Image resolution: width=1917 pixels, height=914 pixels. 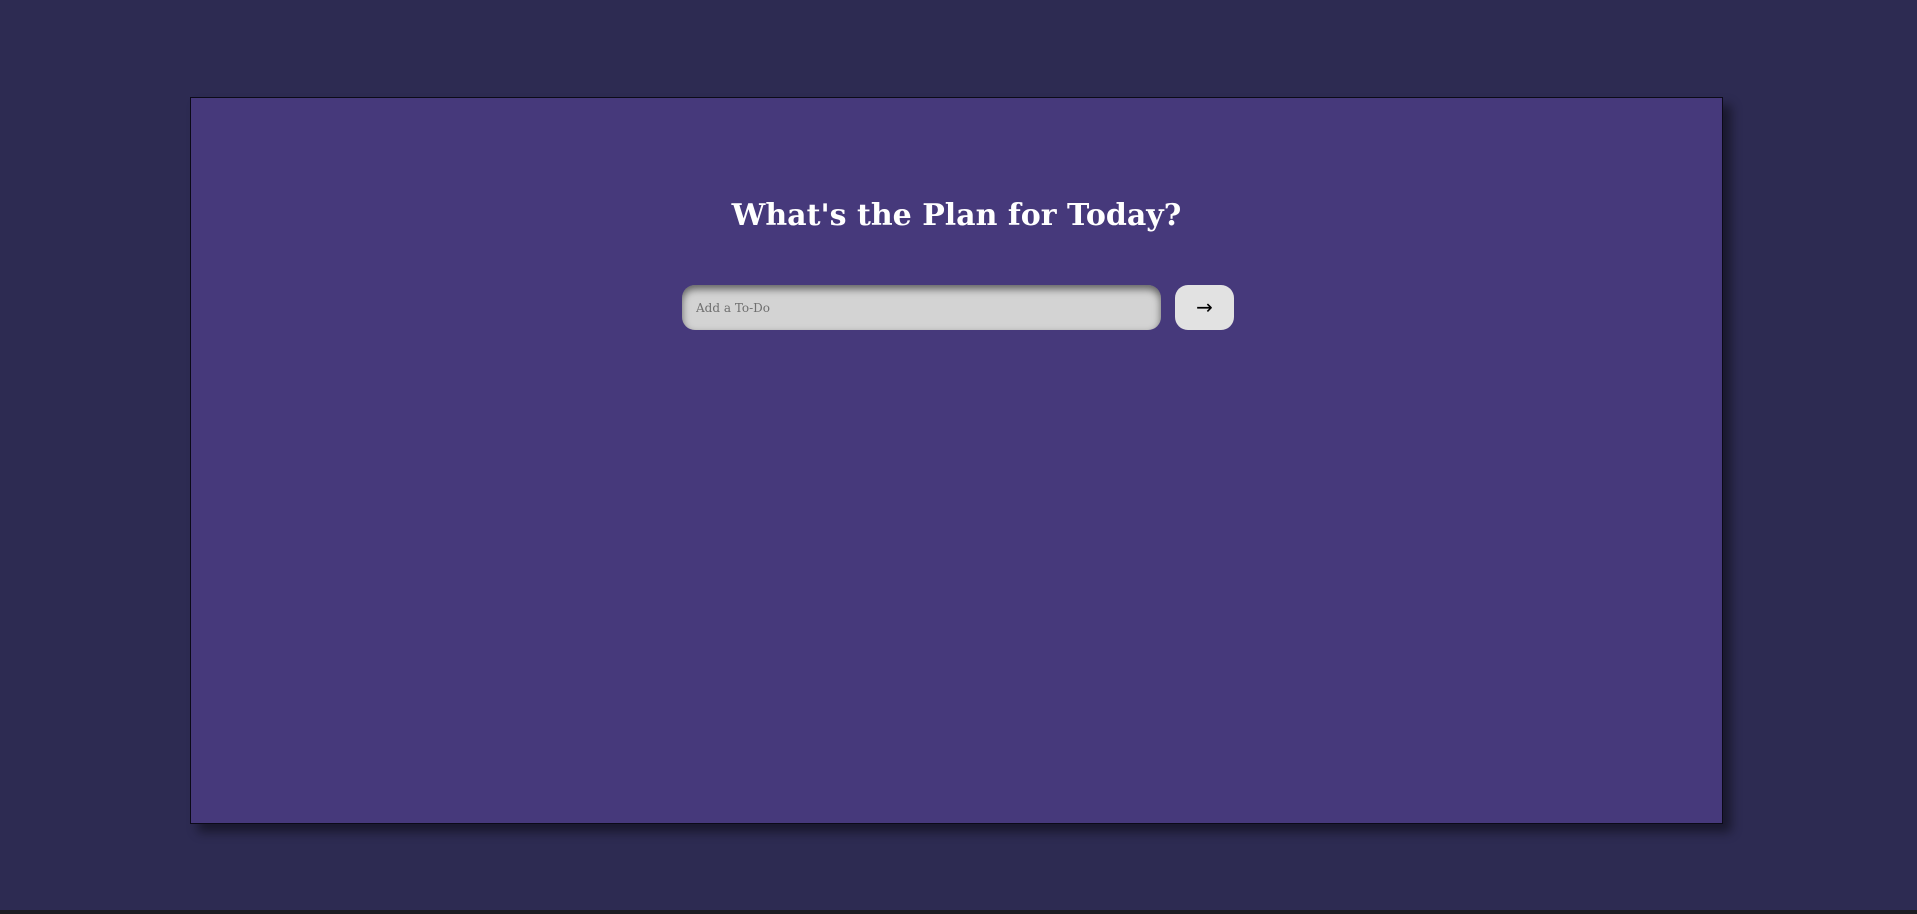 I want to click on add-todo-button: →, so click(x=1204, y=307).